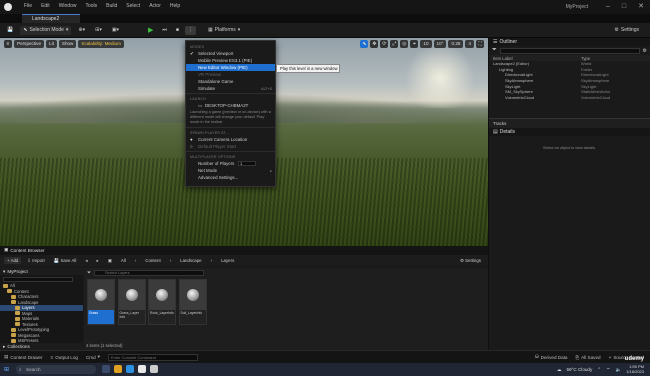  I want to click on menu-build: Build, so click(111, 6).